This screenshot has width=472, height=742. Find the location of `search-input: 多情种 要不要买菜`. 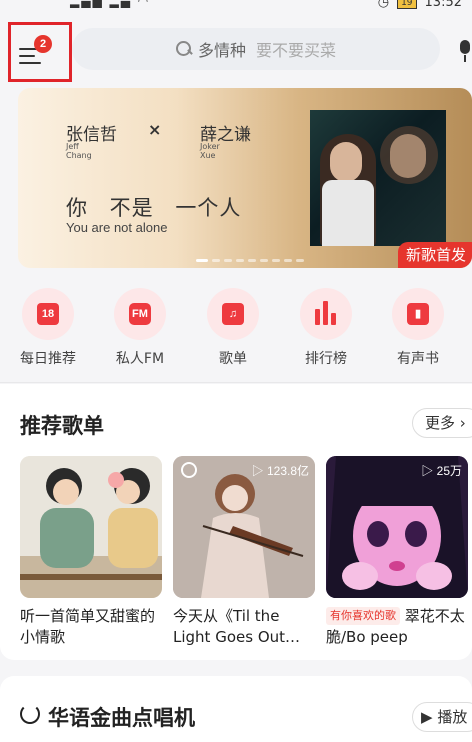

search-input: 多情种 要不要买菜 is located at coordinates (256, 49).